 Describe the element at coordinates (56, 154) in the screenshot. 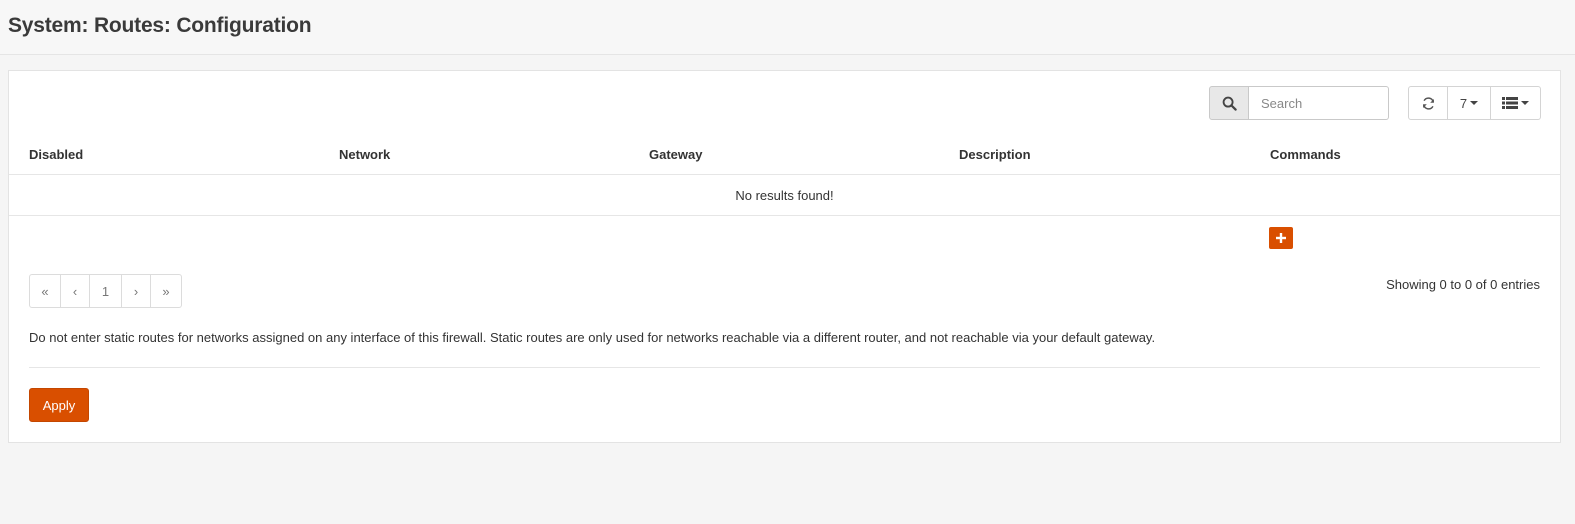

I see `column-header-disabled: Disabled` at that location.